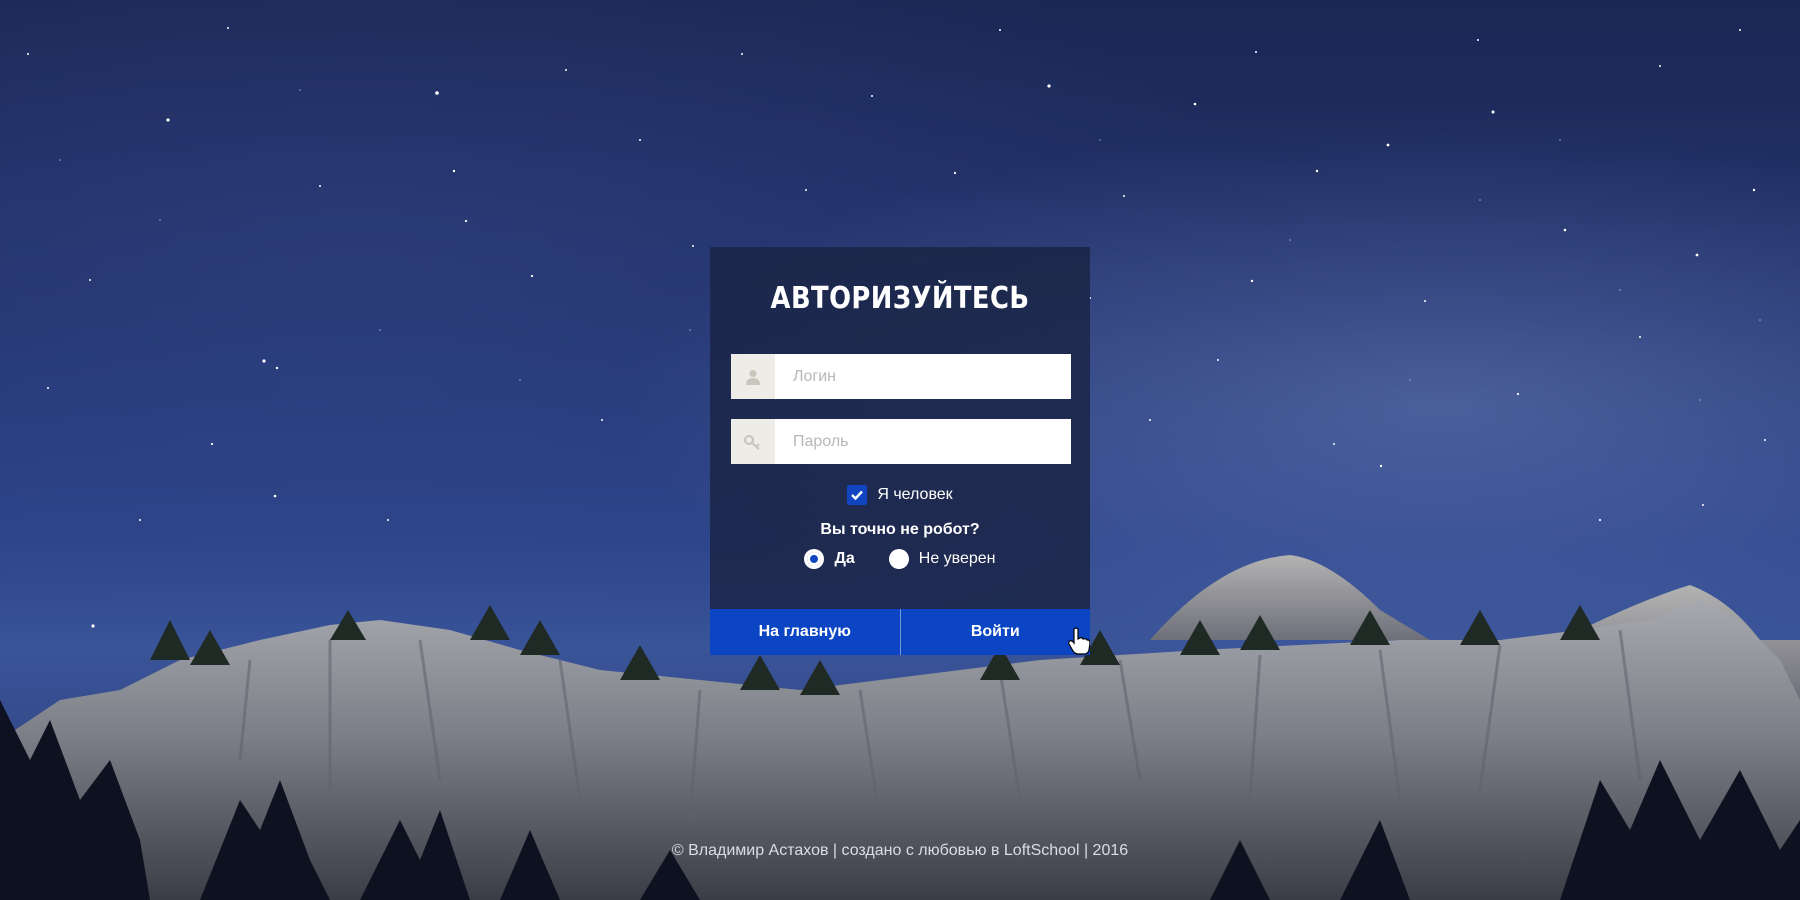 This screenshot has height=900, width=1800. I want to click on login-button-label: Войти, so click(995, 631).